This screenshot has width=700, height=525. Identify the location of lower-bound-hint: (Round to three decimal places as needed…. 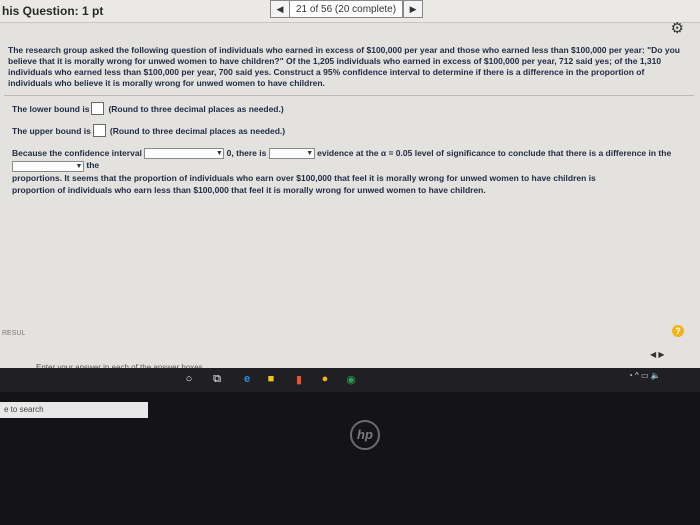
(196, 108).